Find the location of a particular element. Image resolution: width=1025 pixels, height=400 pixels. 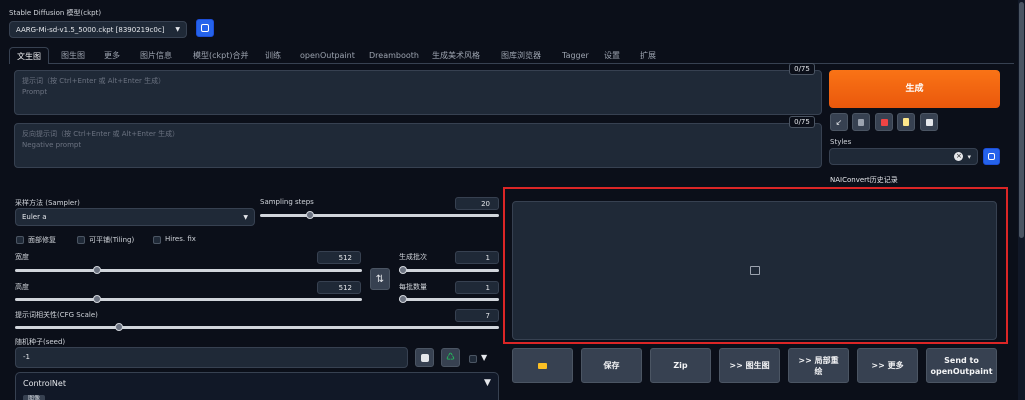

cfg-scale-slider is located at coordinates (257, 327).